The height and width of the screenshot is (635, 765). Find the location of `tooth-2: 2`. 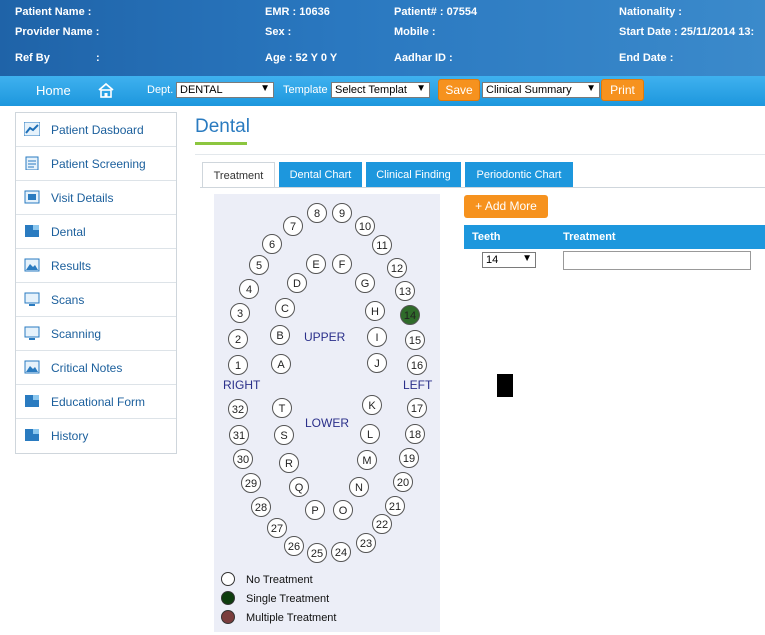

tooth-2: 2 is located at coordinates (238, 339).